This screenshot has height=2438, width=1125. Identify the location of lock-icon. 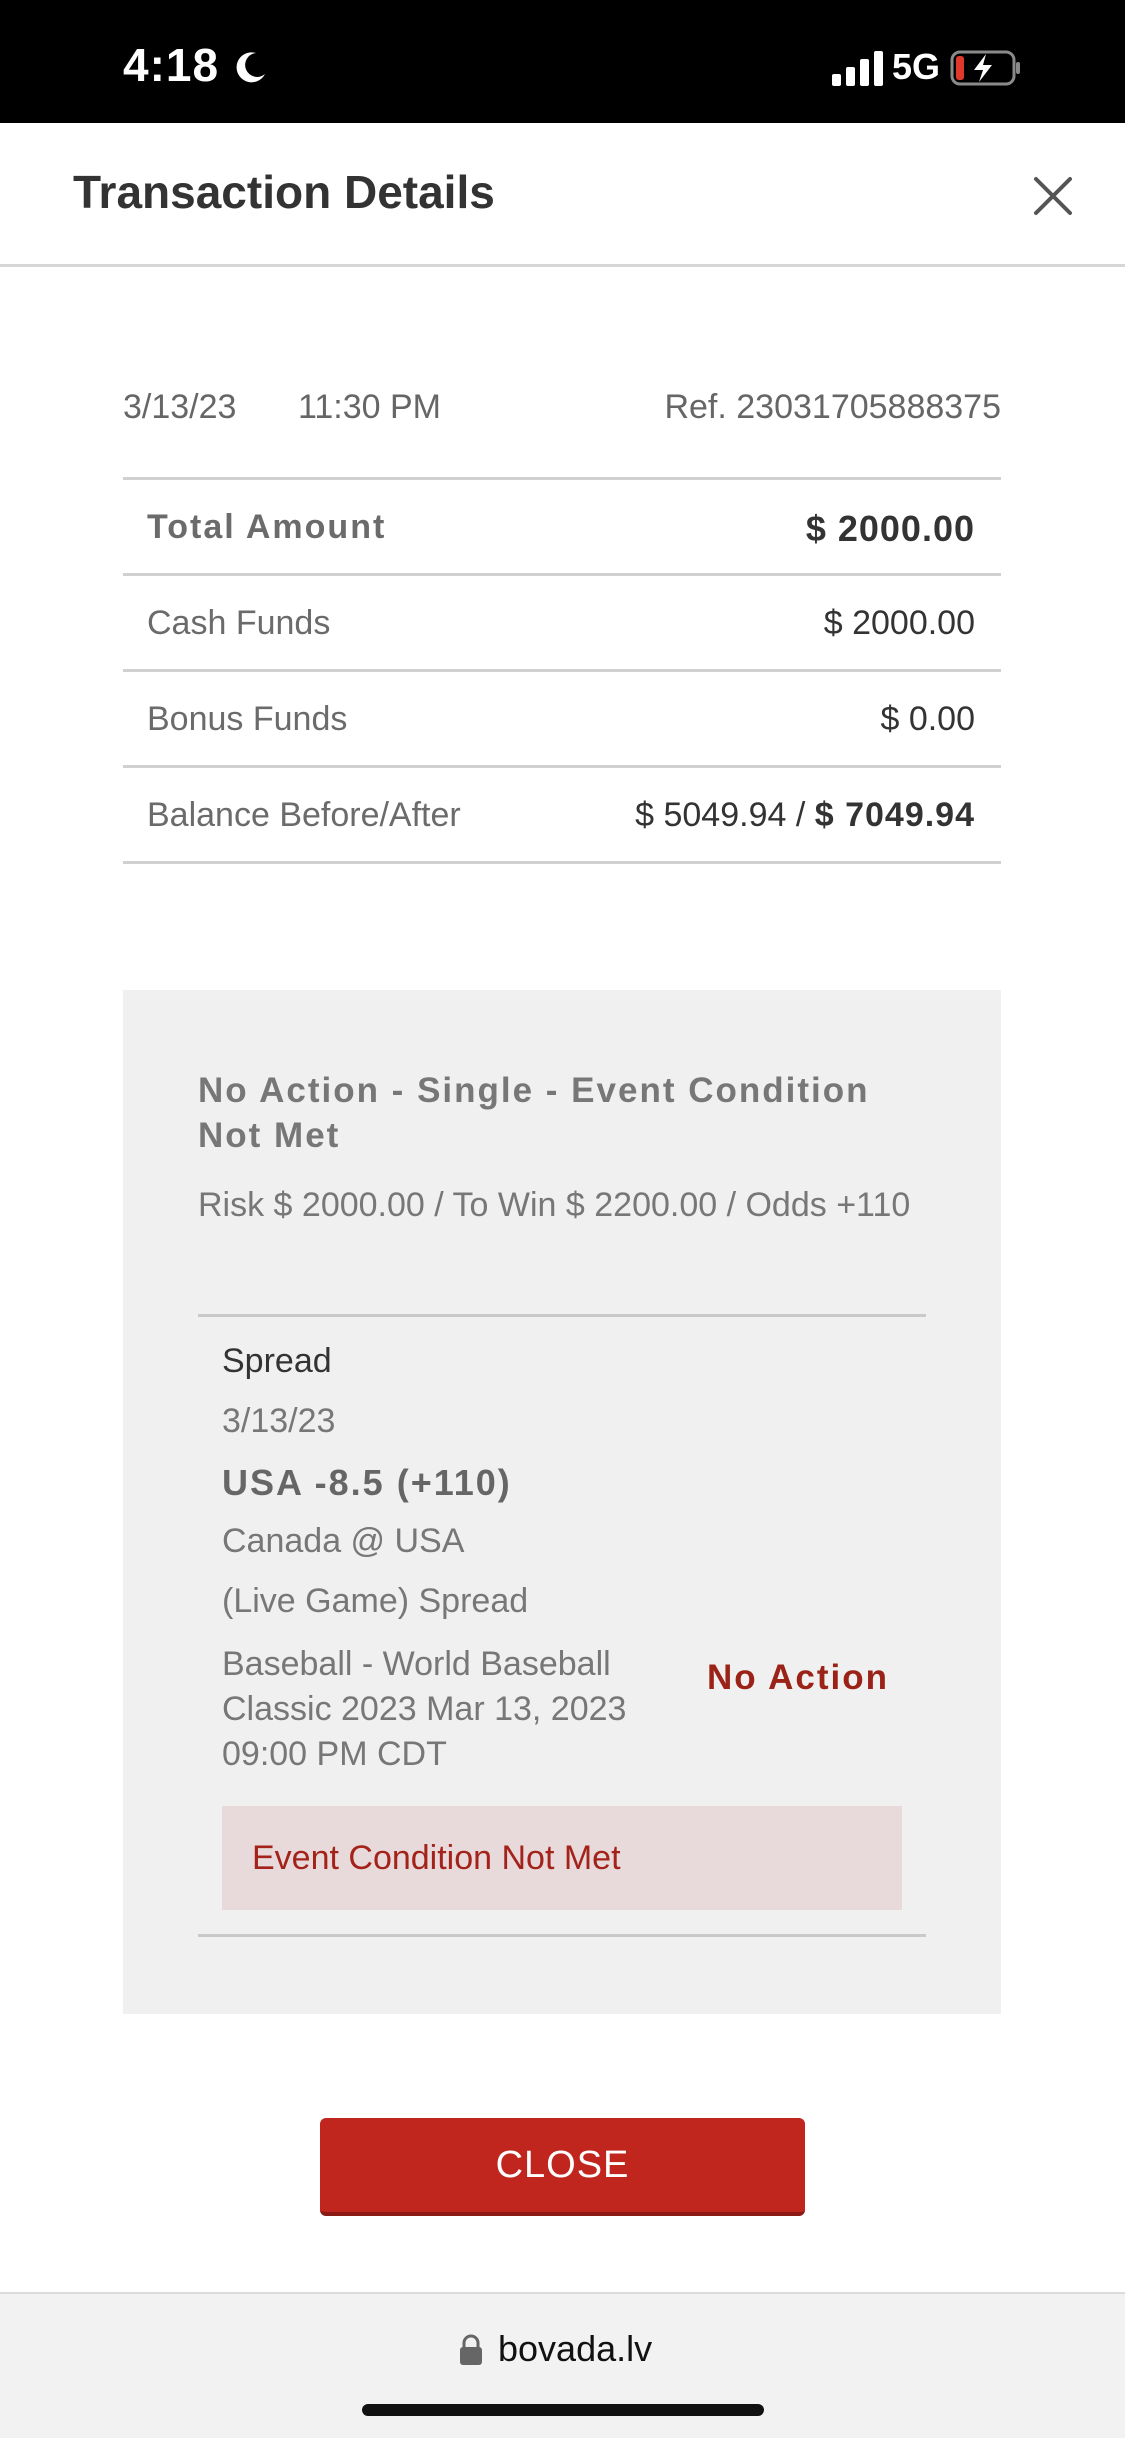
(471, 2349).